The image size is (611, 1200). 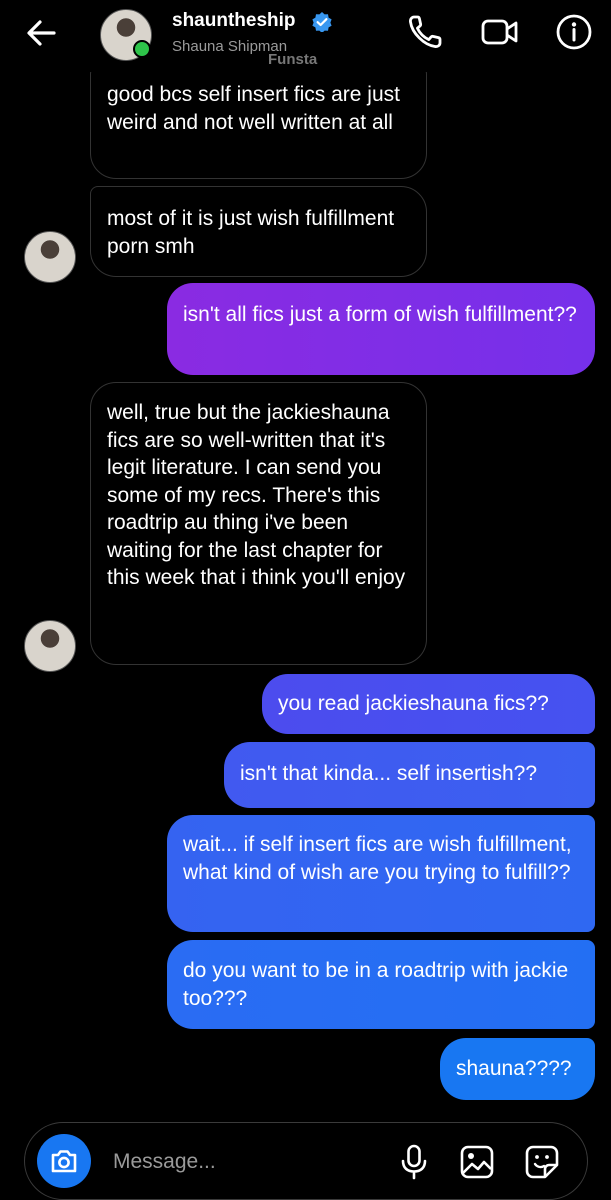 I want to click on outgoing-message: isn't that kinda... self insertish??, so click(x=409, y=775).